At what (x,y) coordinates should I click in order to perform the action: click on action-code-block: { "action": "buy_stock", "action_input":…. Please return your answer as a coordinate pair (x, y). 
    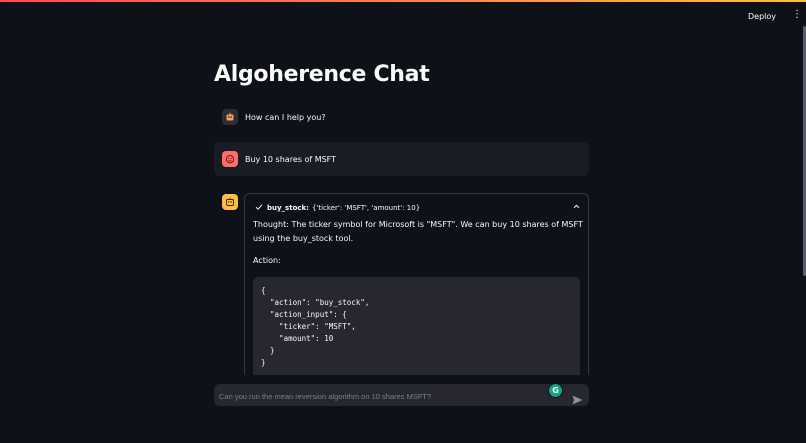
    Looking at the image, I should click on (416, 326).